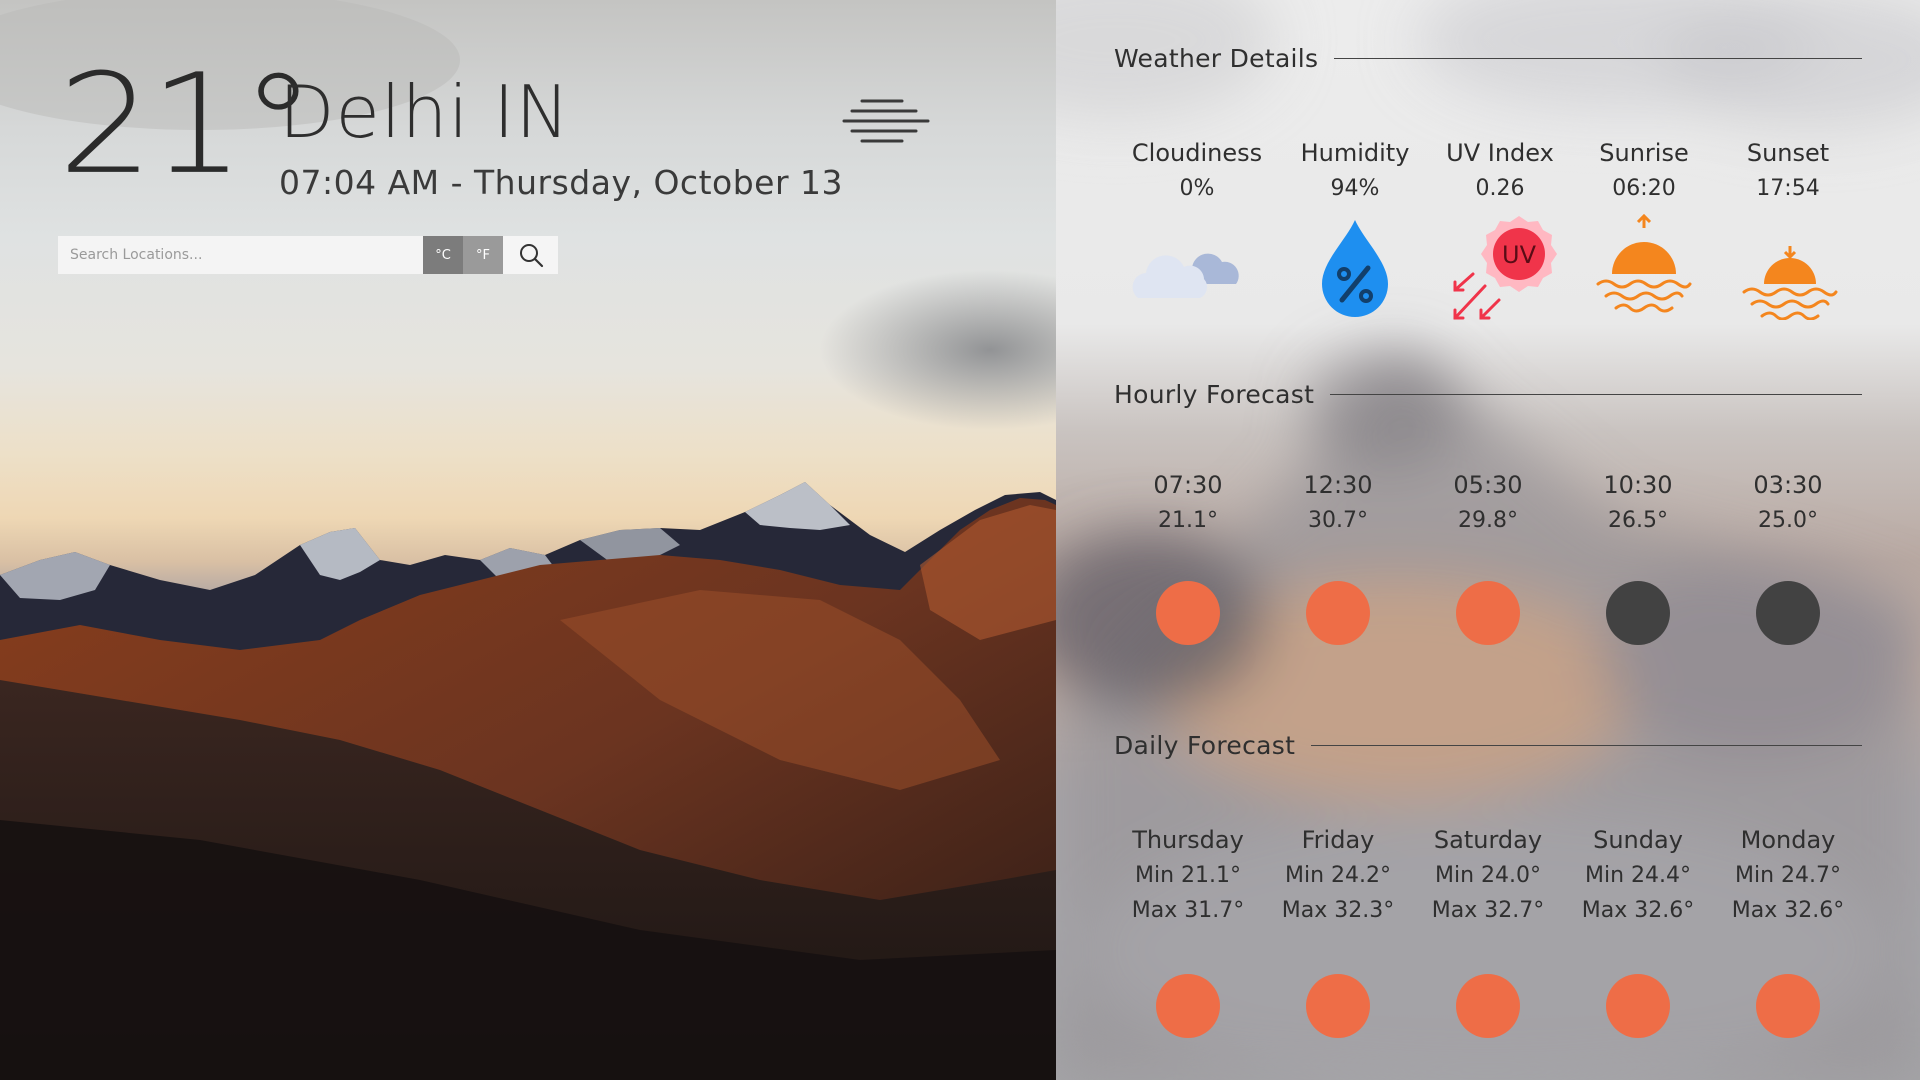 The width and height of the screenshot is (1920, 1080). I want to click on hourly-time: 05:30, so click(1488, 485).